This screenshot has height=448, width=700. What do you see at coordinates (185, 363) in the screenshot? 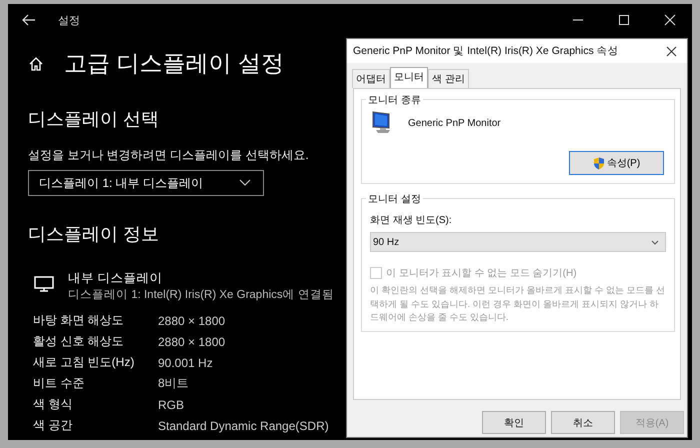
I see `info-value: 90.001 Hz` at bounding box center [185, 363].